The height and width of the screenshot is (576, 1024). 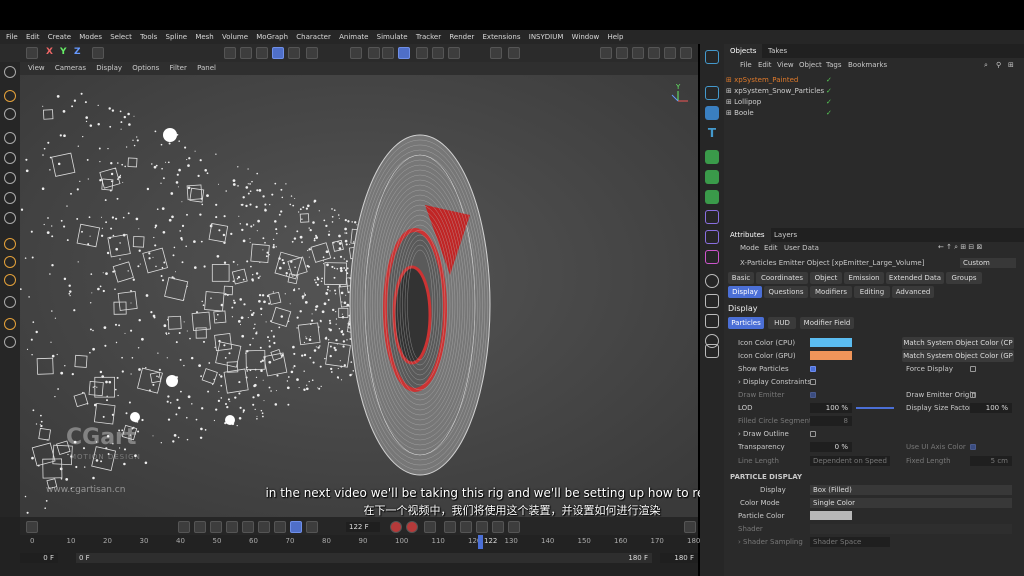 What do you see at coordinates (712, 113) in the screenshot?
I see `cube-3d-icon` at bounding box center [712, 113].